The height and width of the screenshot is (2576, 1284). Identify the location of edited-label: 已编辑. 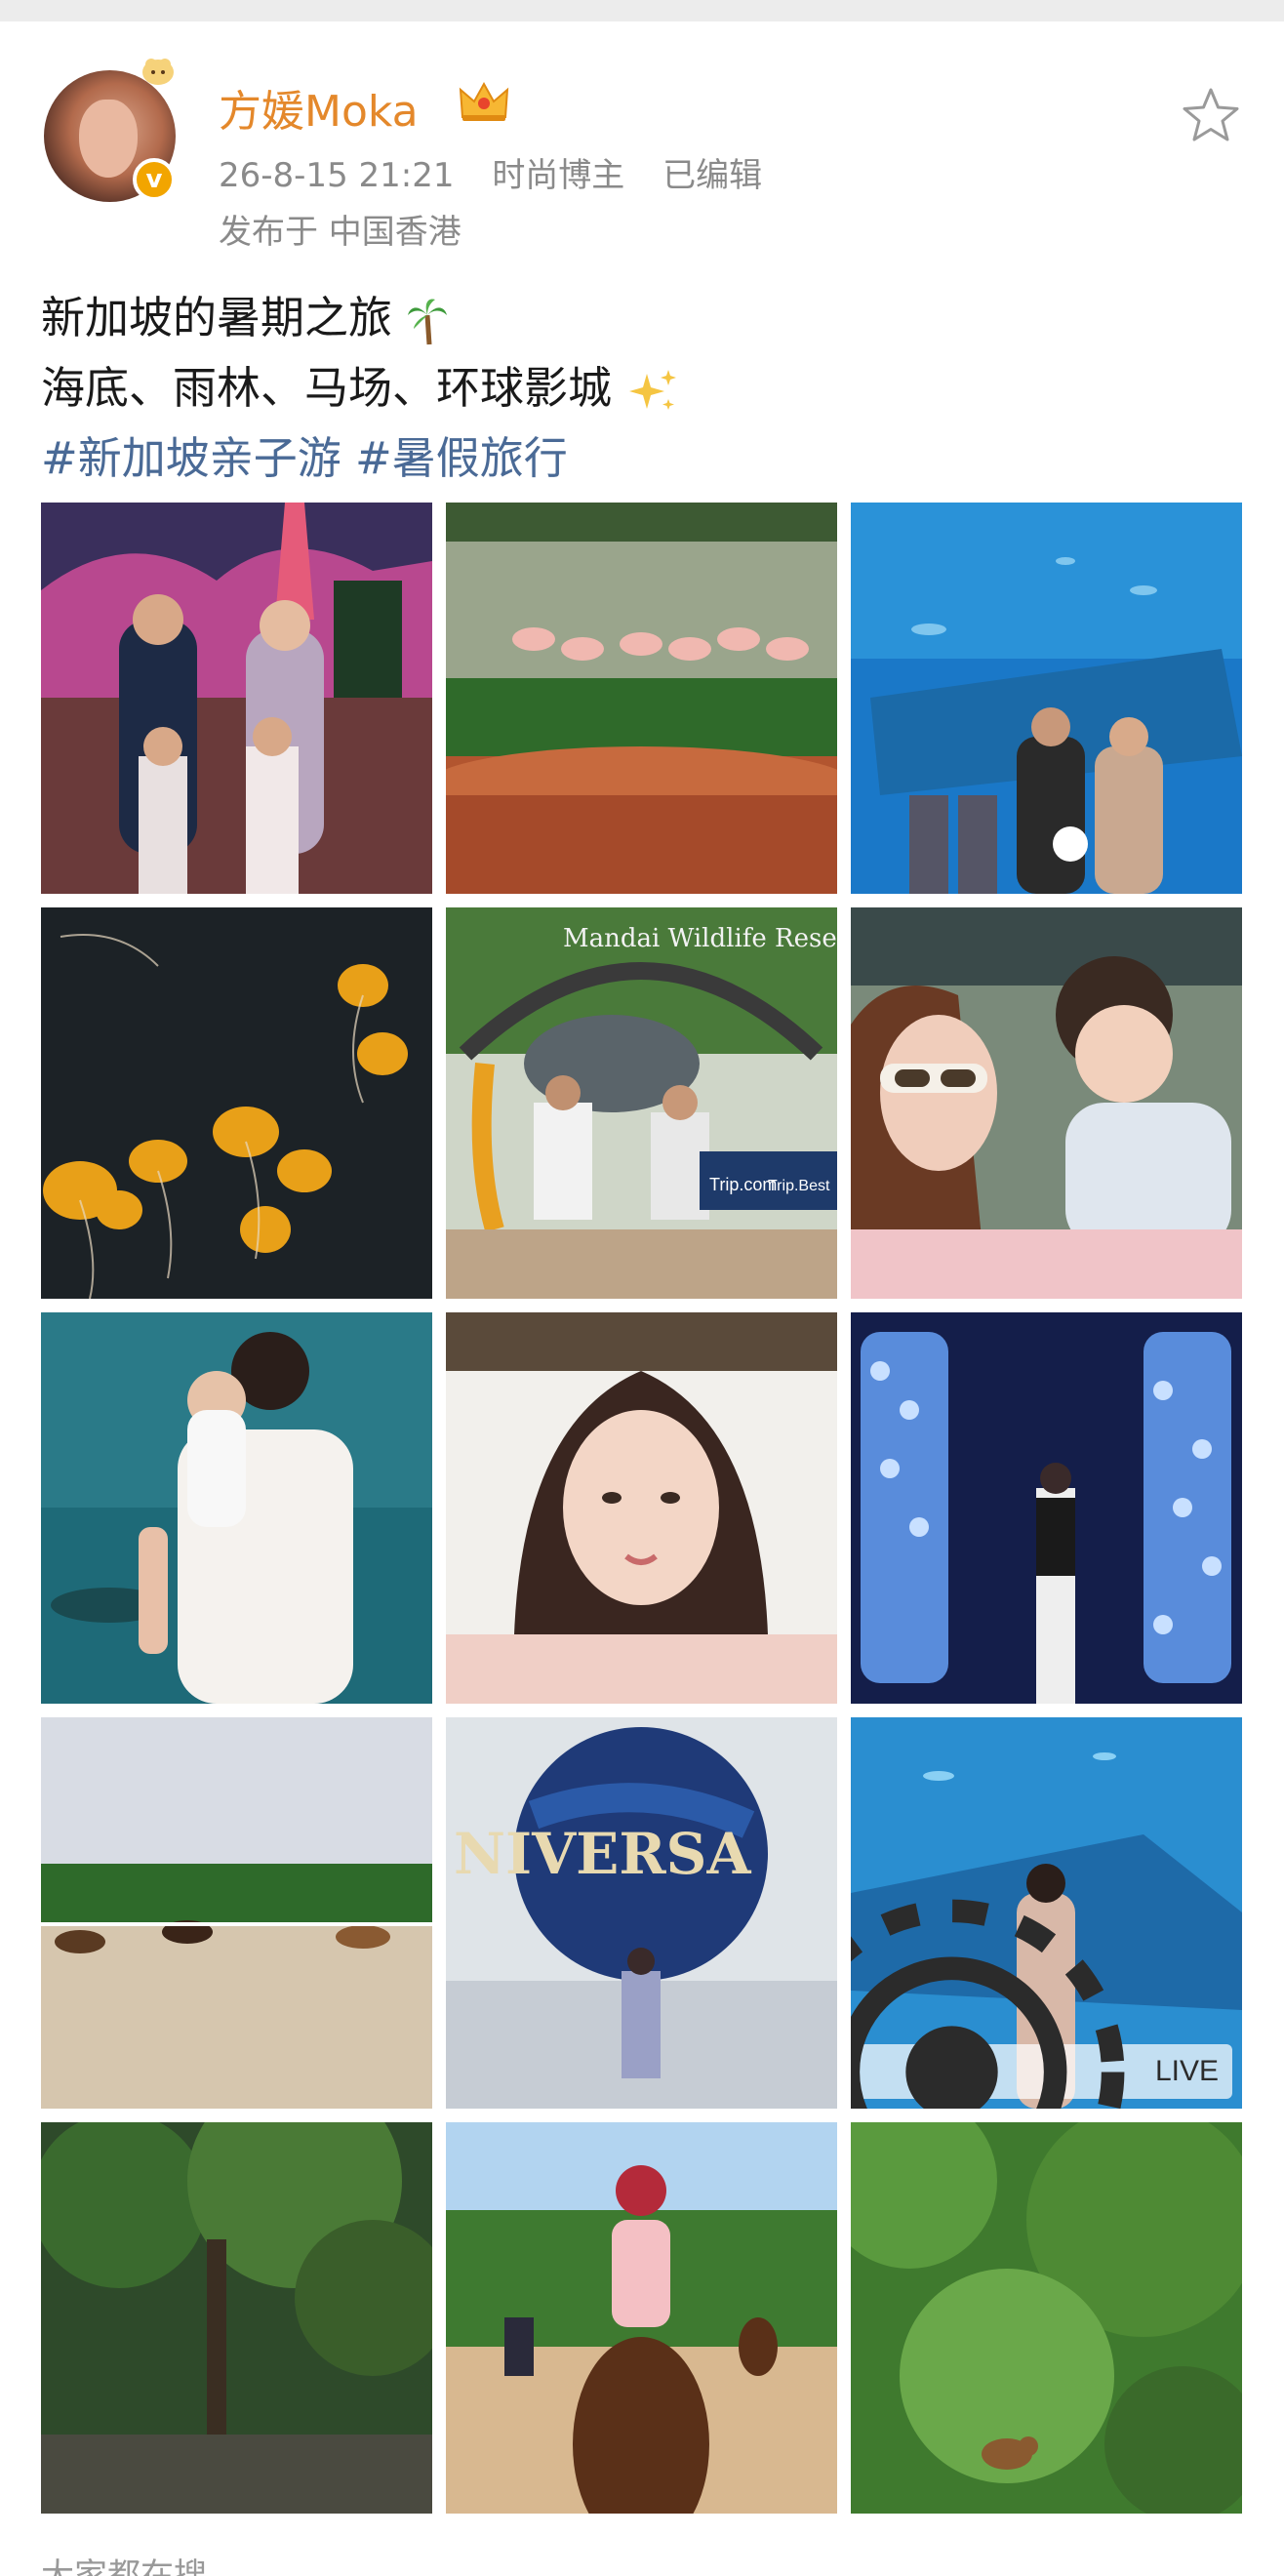
(712, 175).